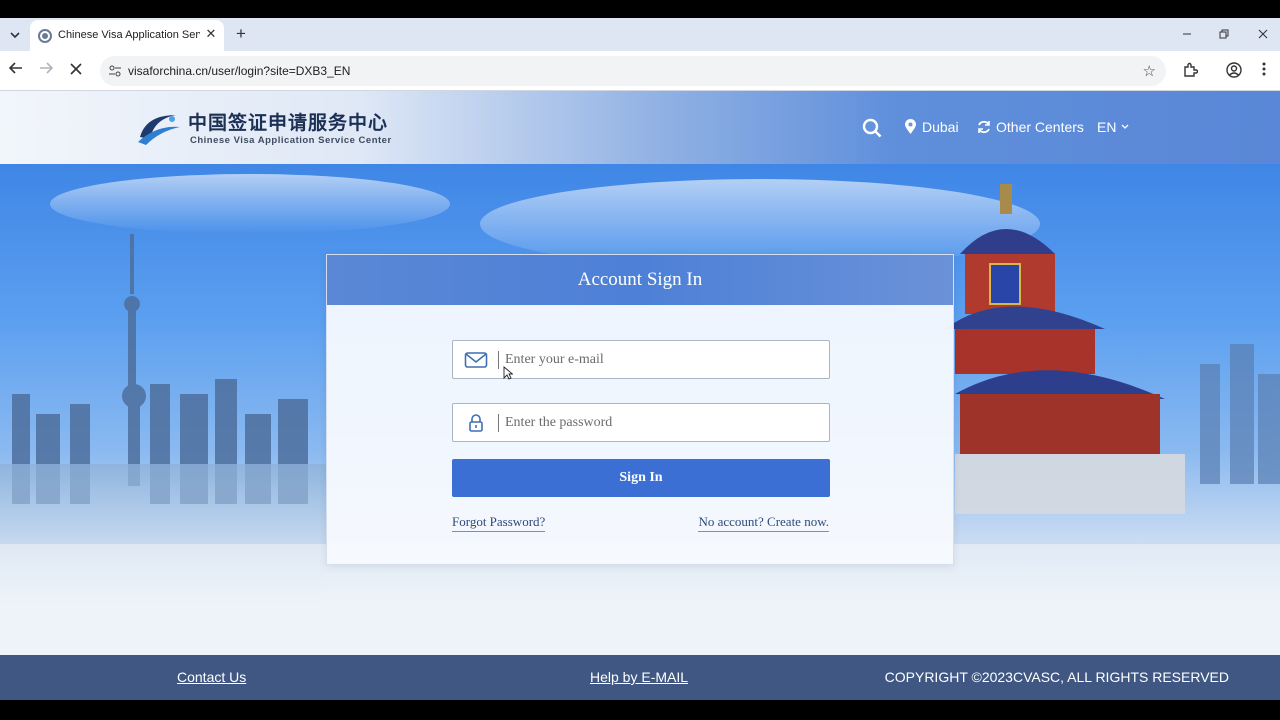 The width and height of the screenshot is (1280, 720). I want to click on contact-us-link: Contact Us, so click(211, 677).